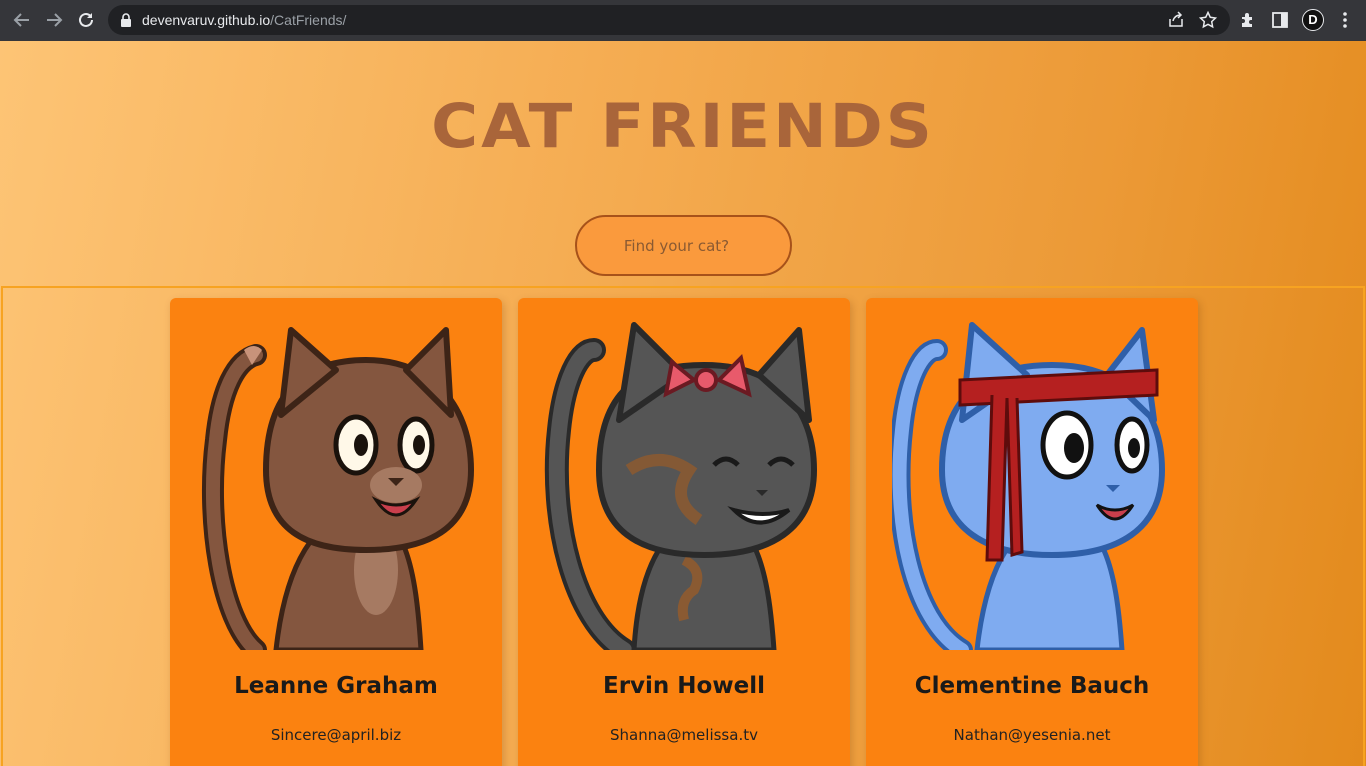 Image resolution: width=1366 pixels, height=766 pixels. I want to click on url-text: devenvaruv.github.io/CatFriends/, so click(244, 20).